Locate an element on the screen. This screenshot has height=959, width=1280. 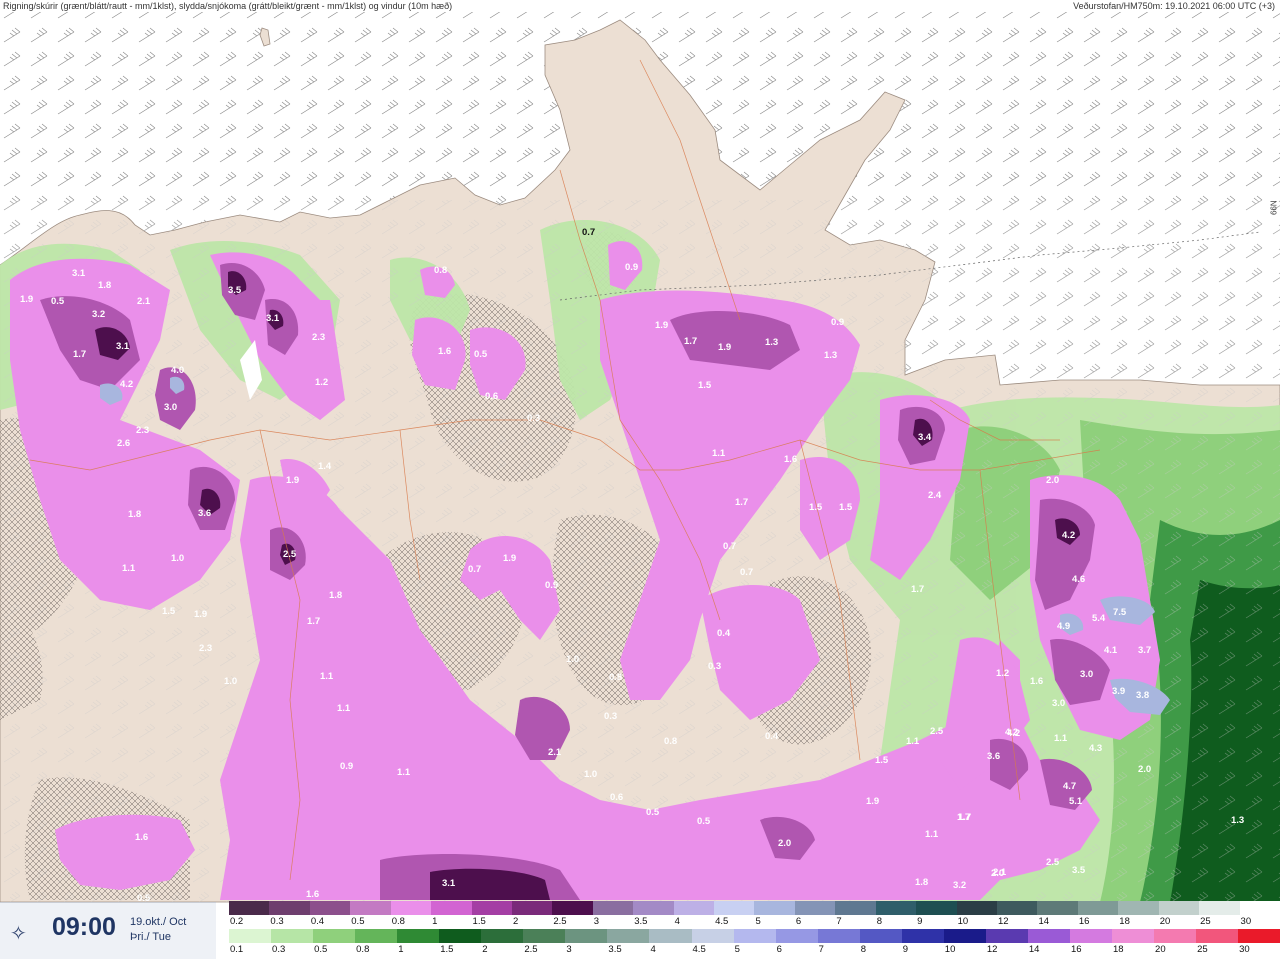
valid-time: 09:00 is located at coordinates (84, 927).